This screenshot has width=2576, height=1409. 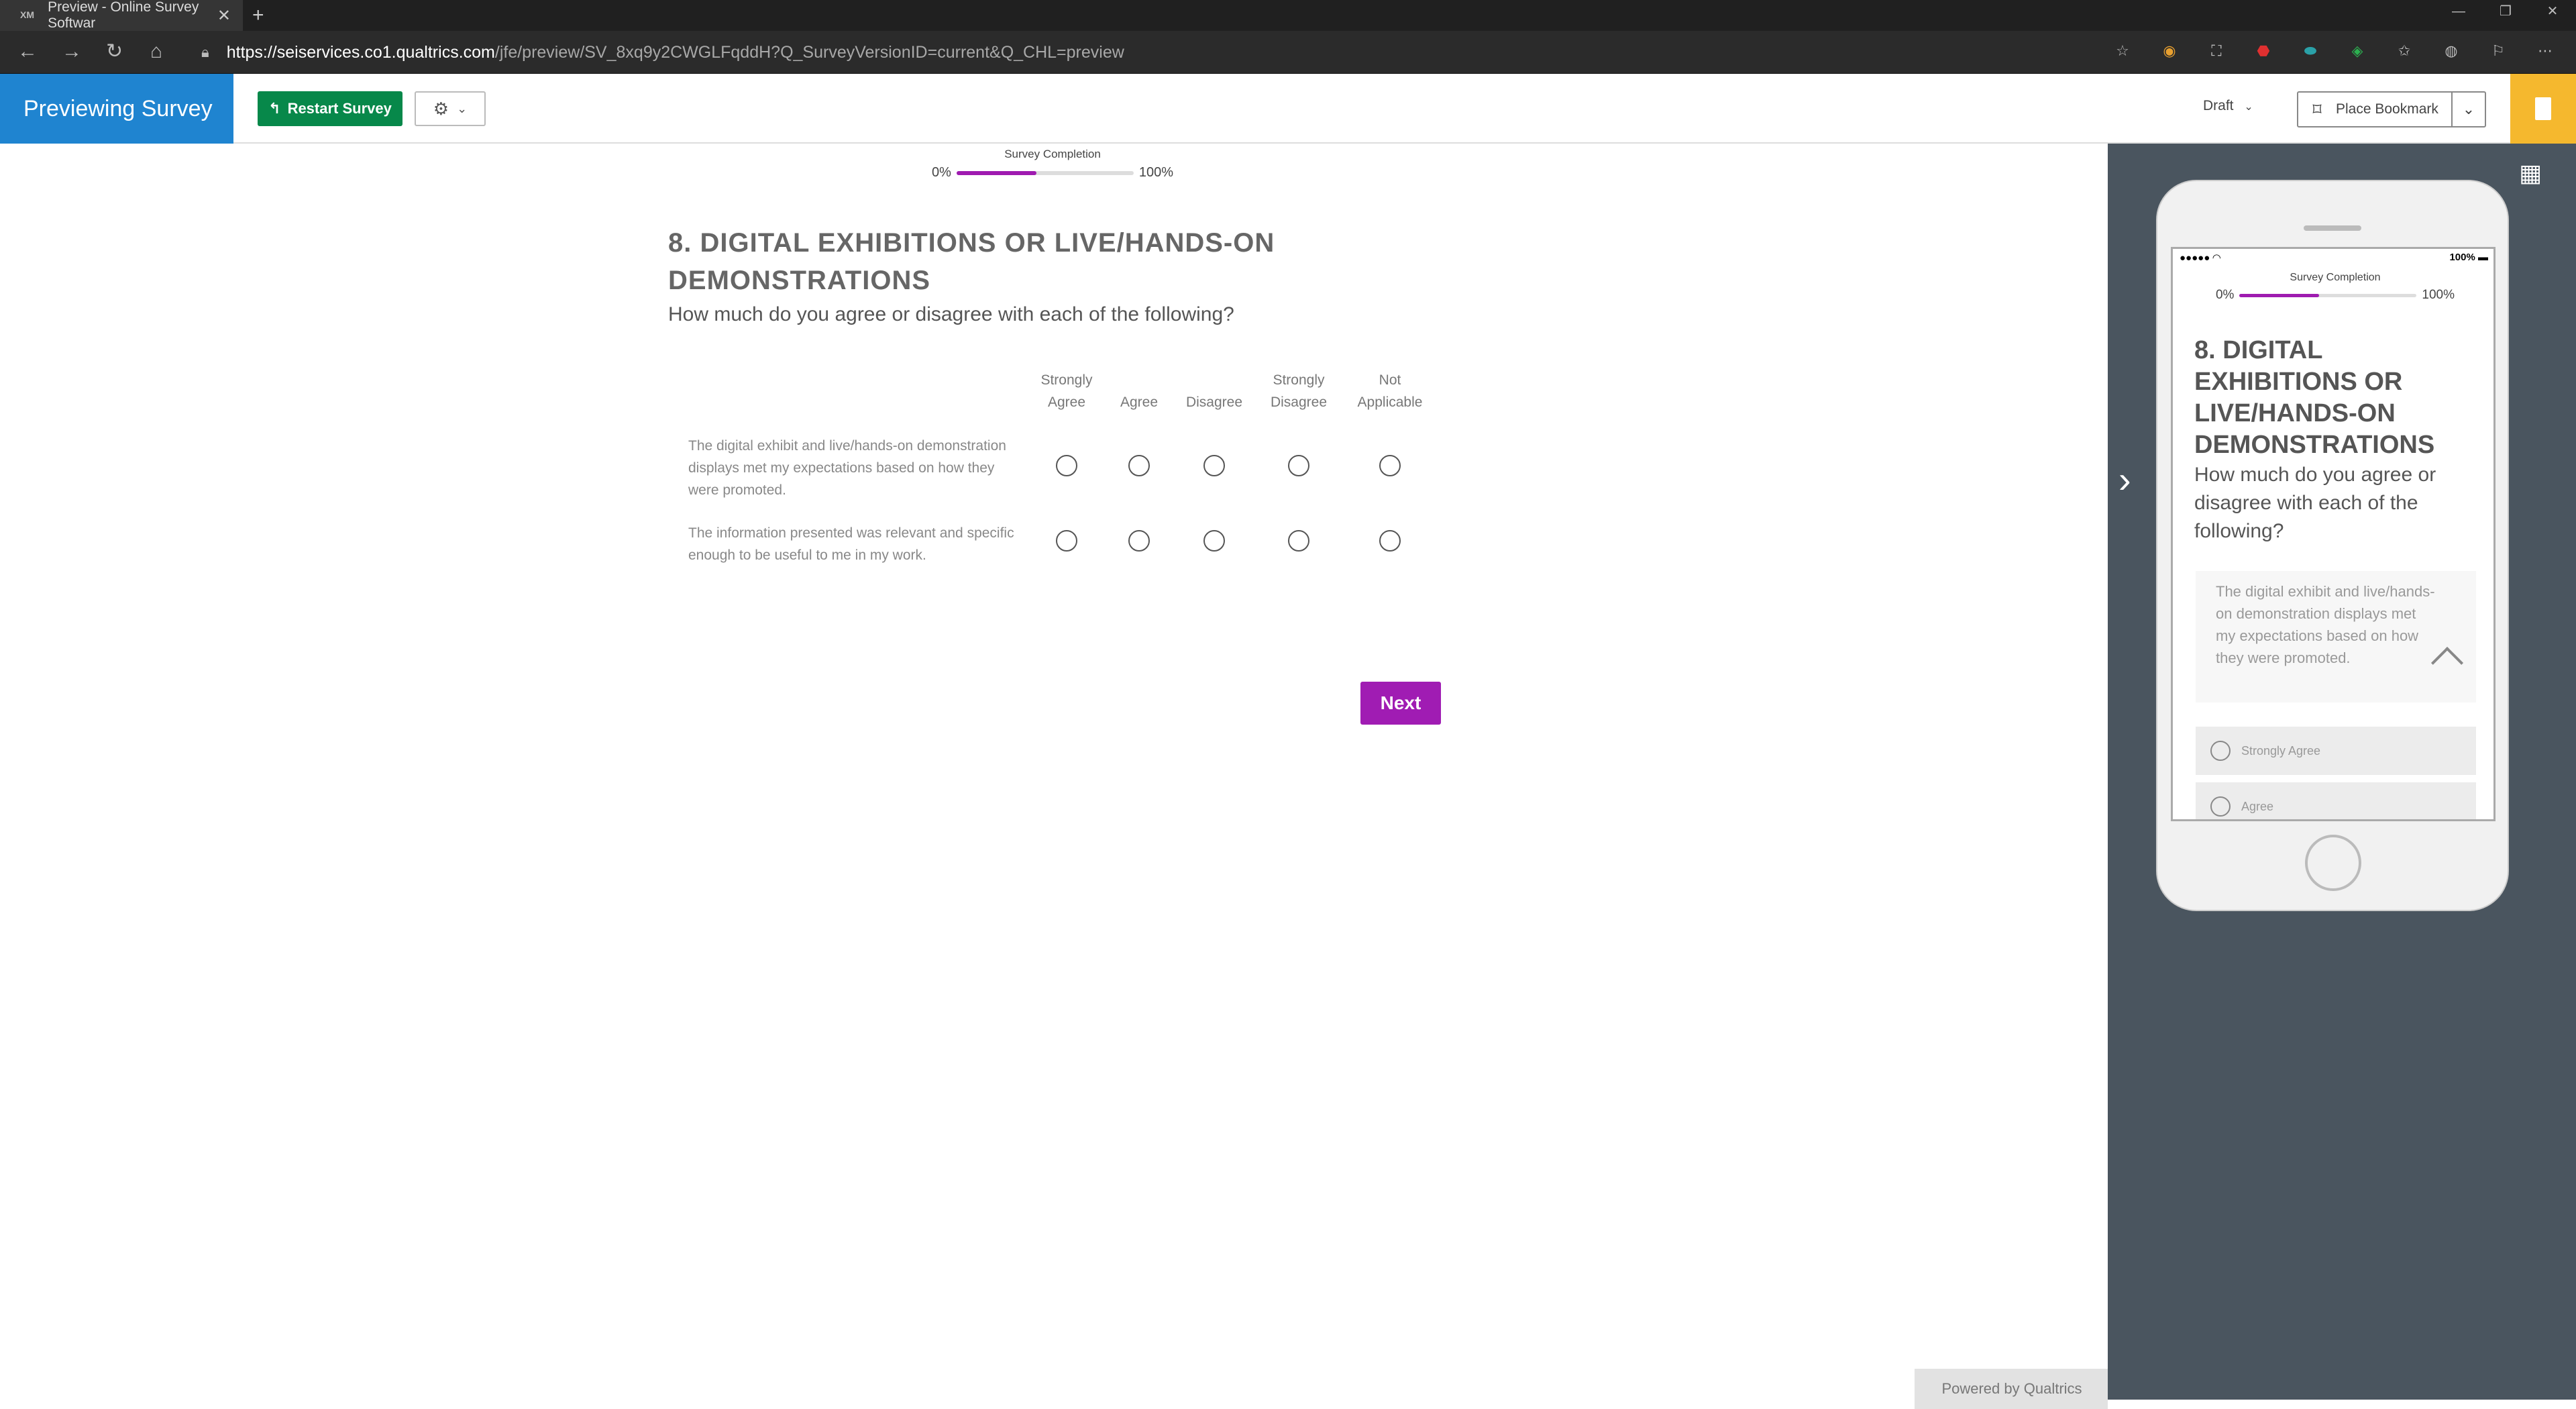 What do you see at coordinates (2281, 750) in the screenshot?
I see `mobile-option-label: Strongly Agree` at bounding box center [2281, 750].